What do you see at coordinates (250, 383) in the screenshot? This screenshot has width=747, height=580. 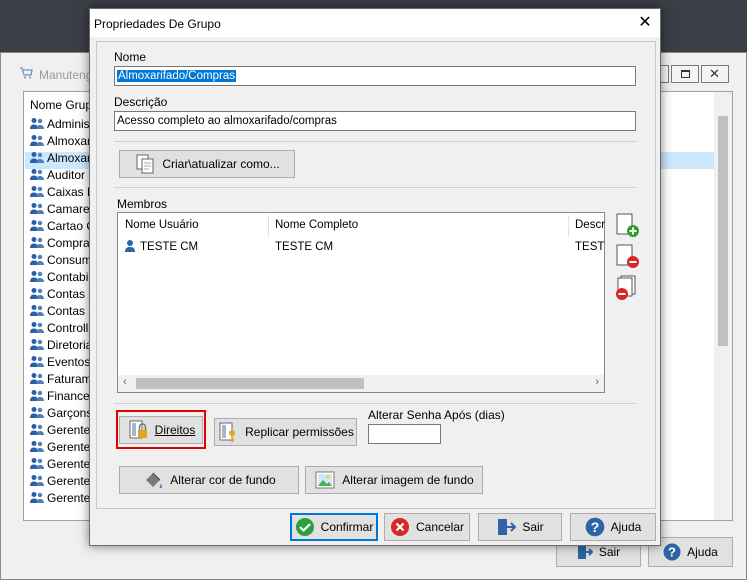 I see `scroll-thumb` at bounding box center [250, 383].